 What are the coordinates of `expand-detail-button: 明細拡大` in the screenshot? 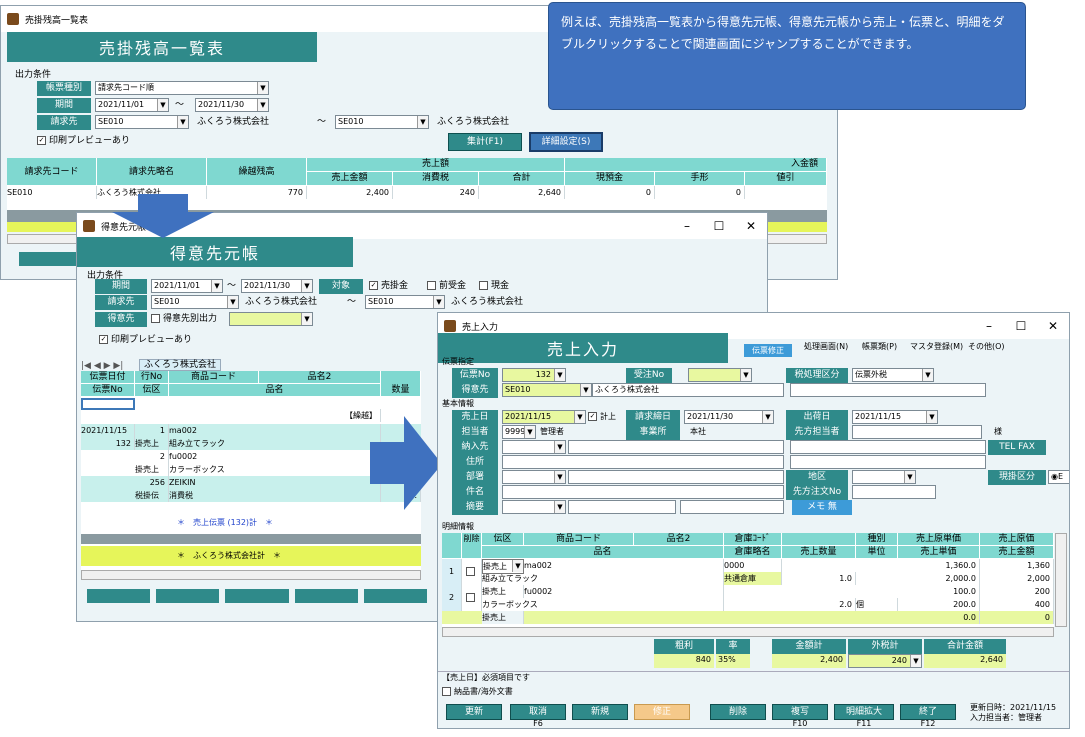 It's located at (864, 712).